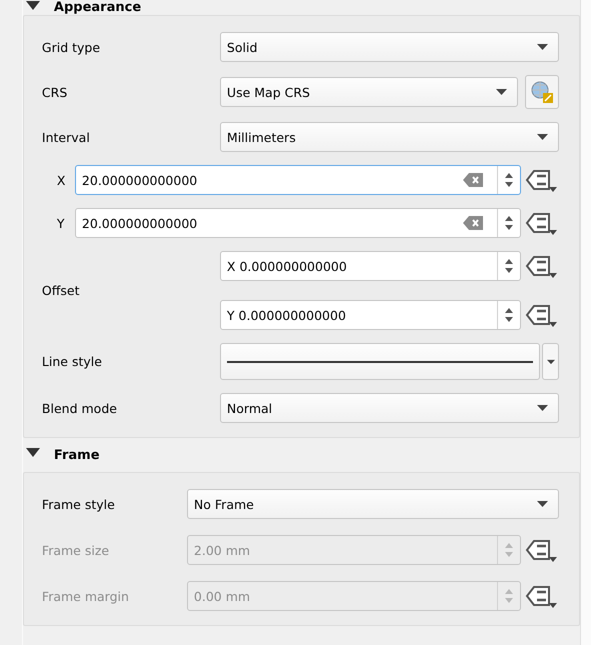 Image resolution: width=591 pixels, height=645 pixels. What do you see at coordinates (369, 92) in the screenshot?
I see `dropdown: Use Map CRS` at bounding box center [369, 92].